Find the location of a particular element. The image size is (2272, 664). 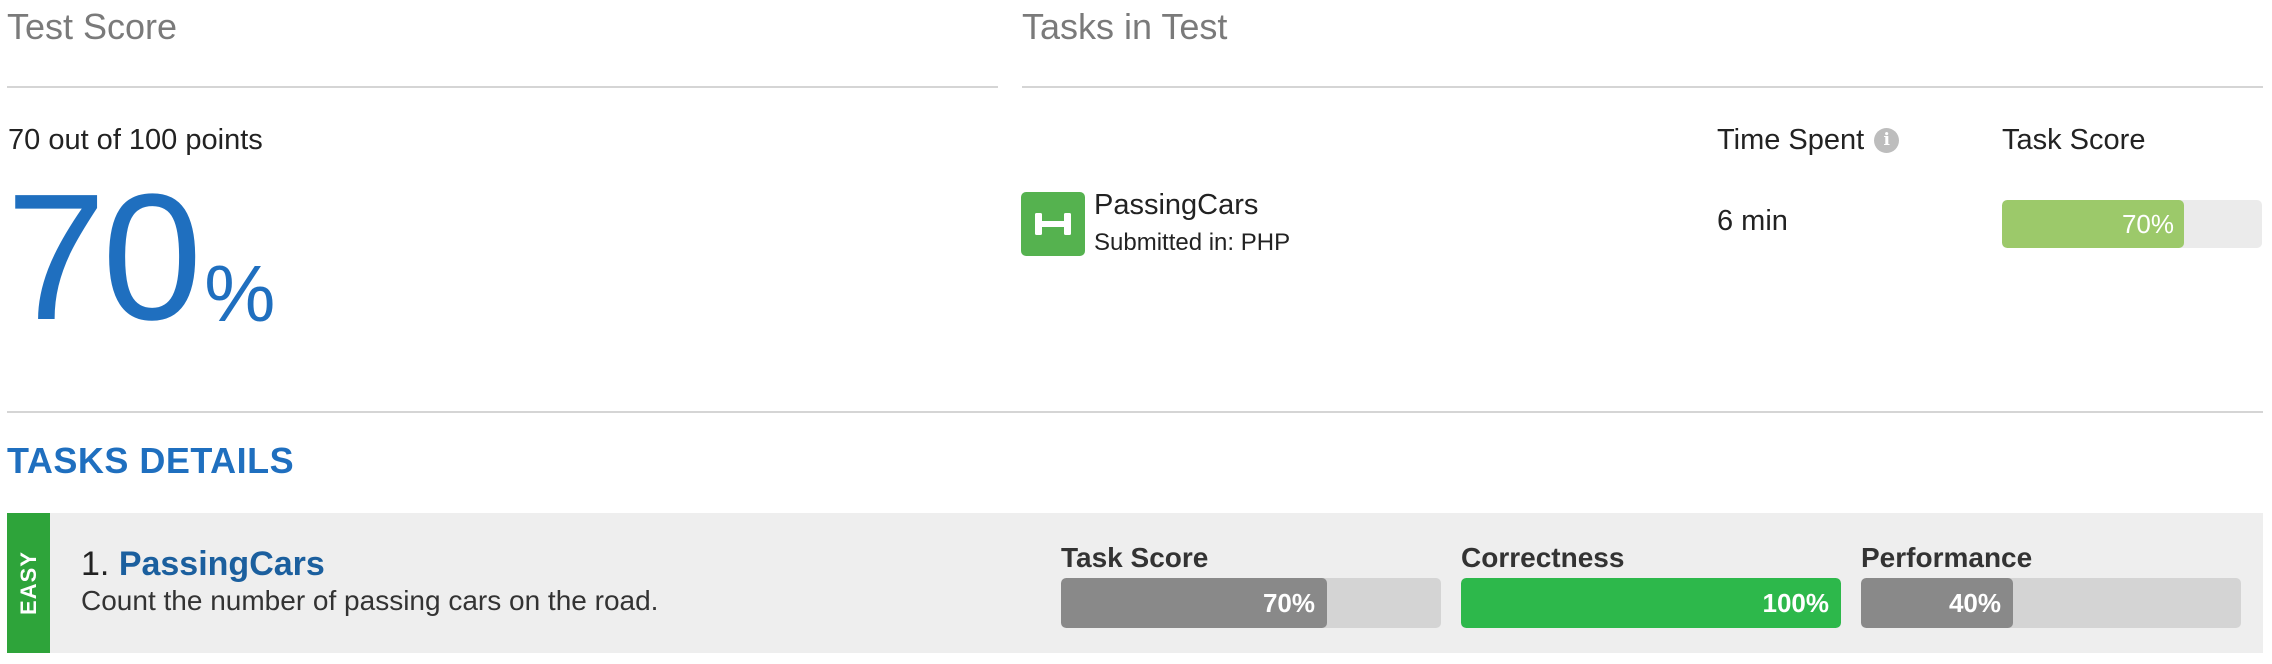

task-detail-link: PassingCars is located at coordinates (222, 564).